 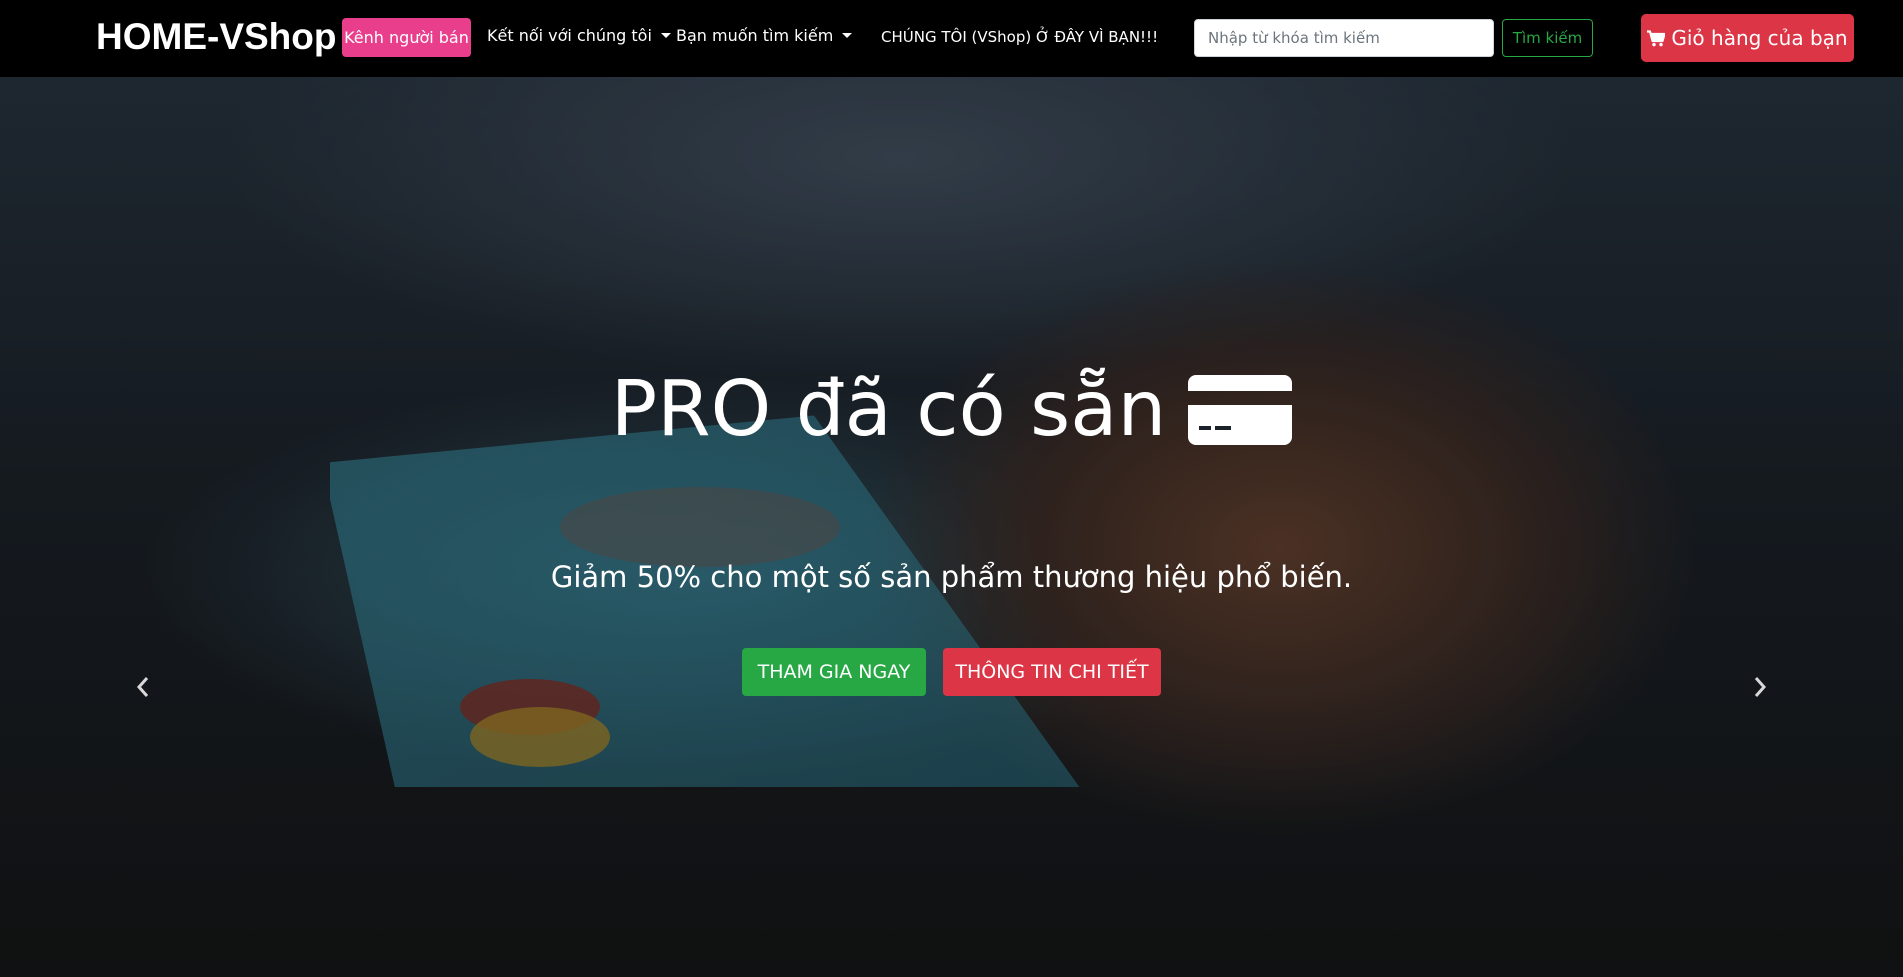 I want to click on nav-tagline: CHÚNG TÔI (VShop) Ở ĐÂY VÌ BẠN!!!, so click(x=1020, y=37).